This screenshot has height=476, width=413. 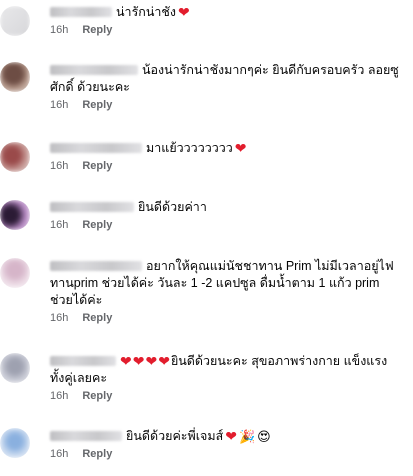 I want to click on comment-text: มาแย้วววววววว, so click(x=189, y=148).